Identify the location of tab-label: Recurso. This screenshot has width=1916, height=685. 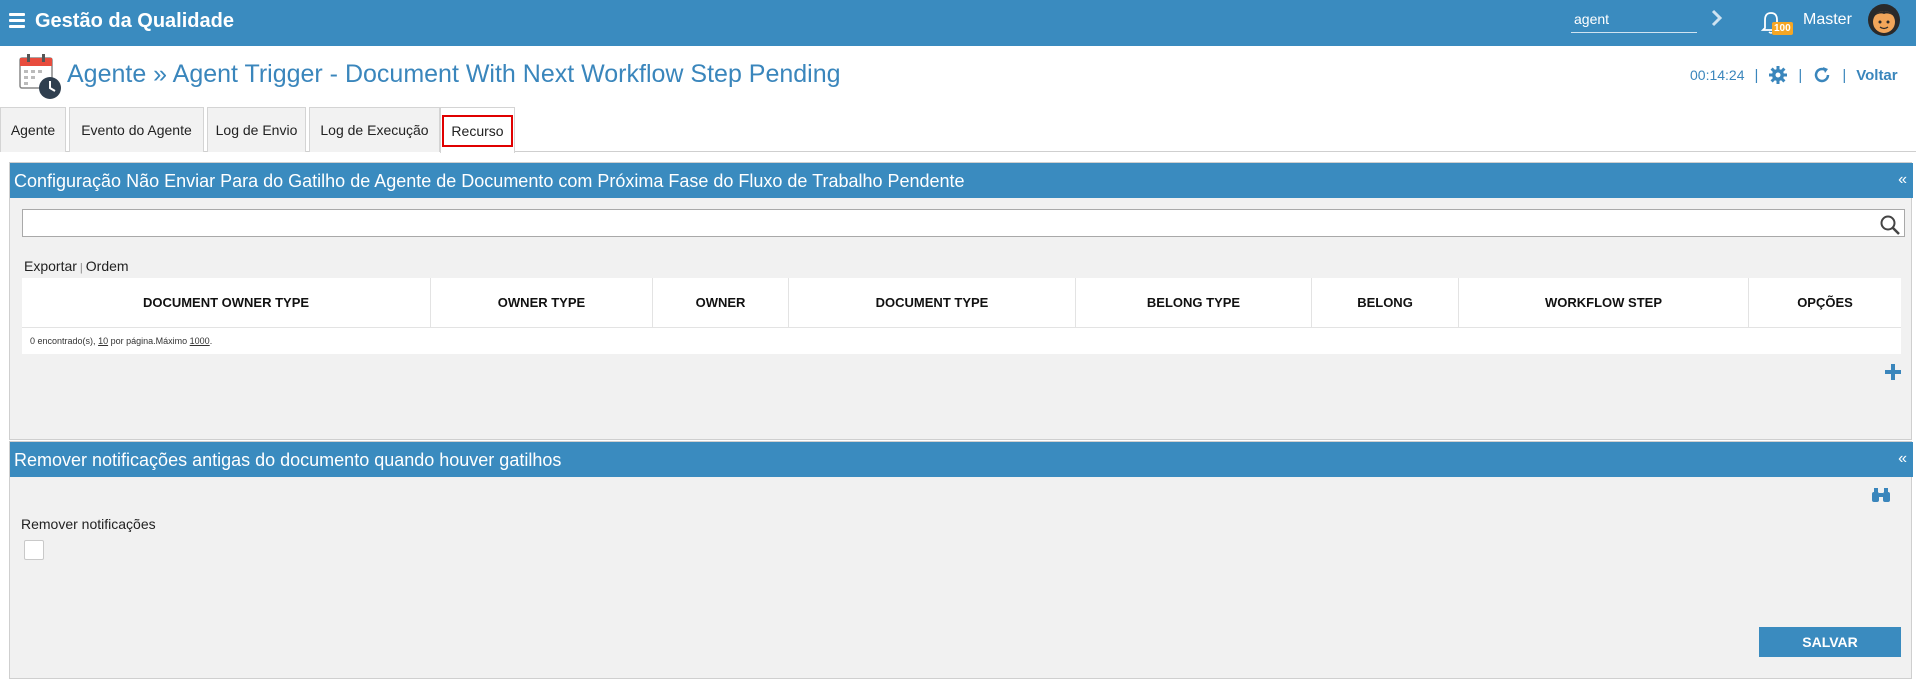
(477, 130).